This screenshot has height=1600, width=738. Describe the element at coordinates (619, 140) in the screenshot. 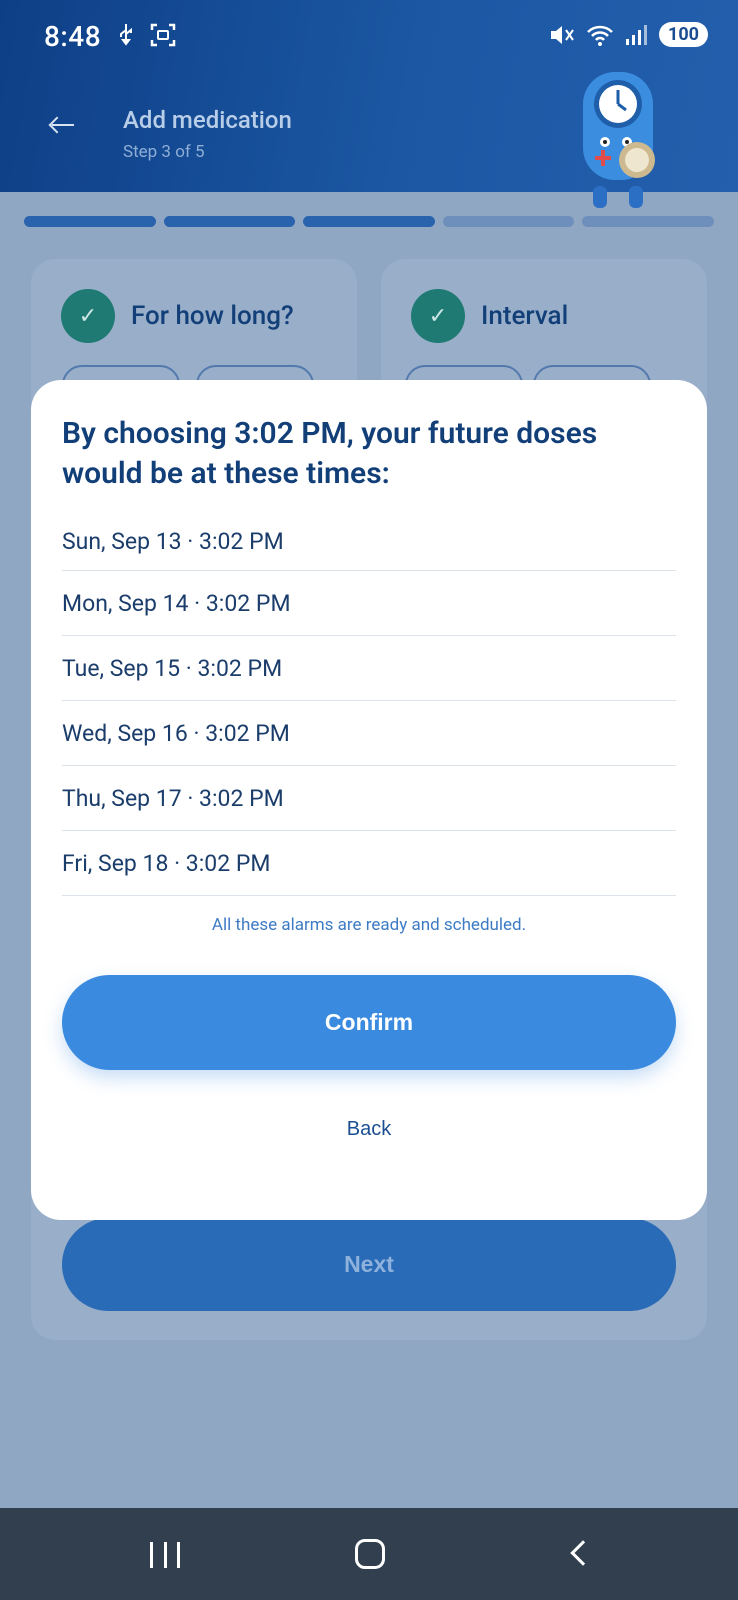

I see `clock-mascot-icon` at that location.